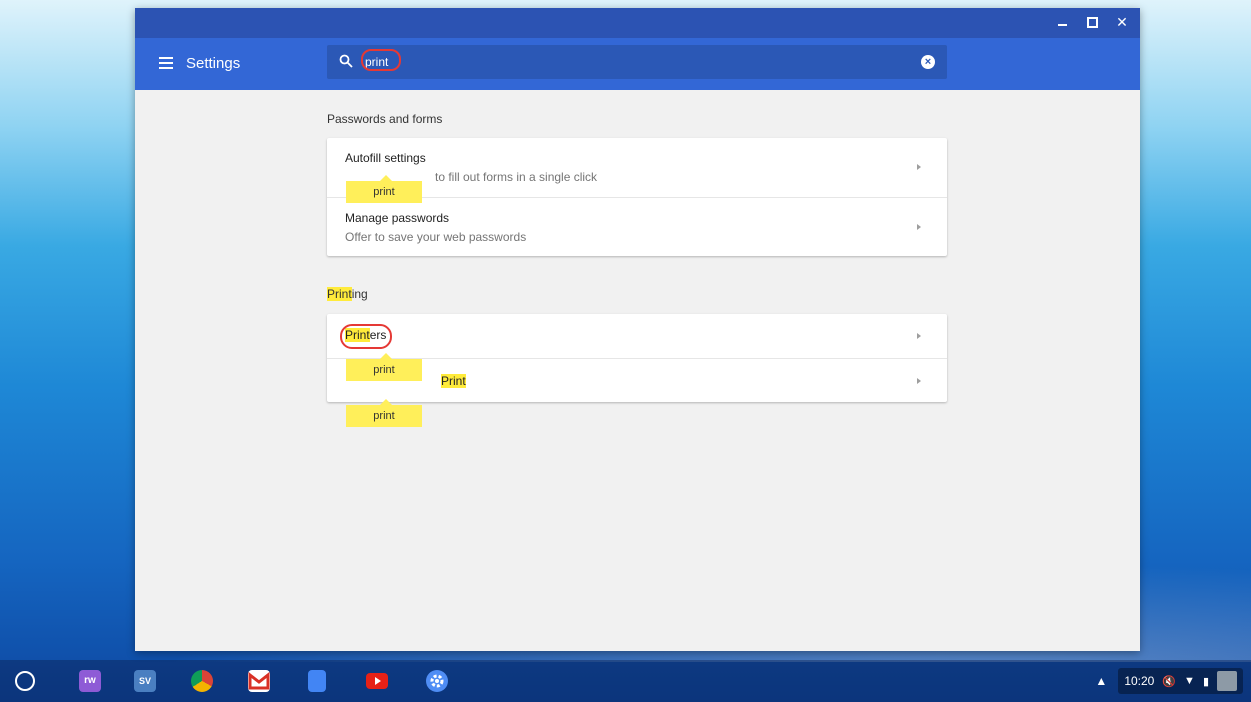 This screenshot has width=1251, height=702. I want to click on printers-label: Printers, so click(366, 335).